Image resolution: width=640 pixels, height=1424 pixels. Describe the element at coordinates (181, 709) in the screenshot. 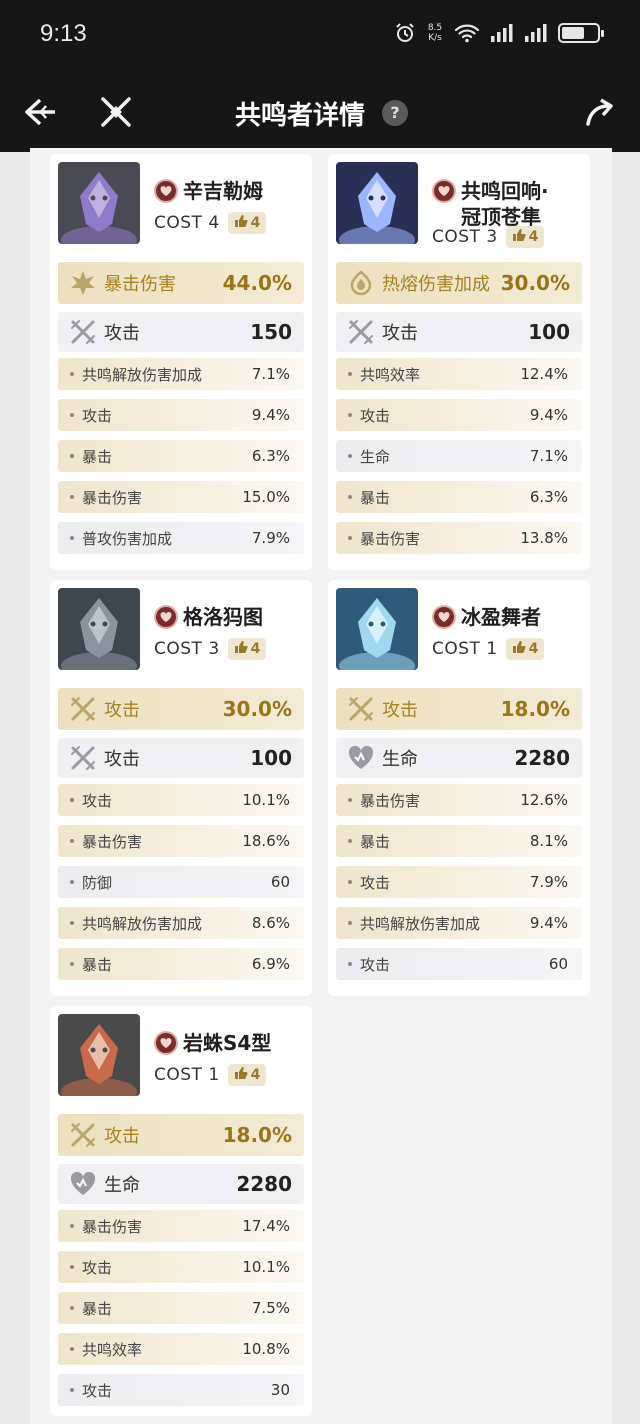

I see `main-stat: 攻击 30.0%` at that location.